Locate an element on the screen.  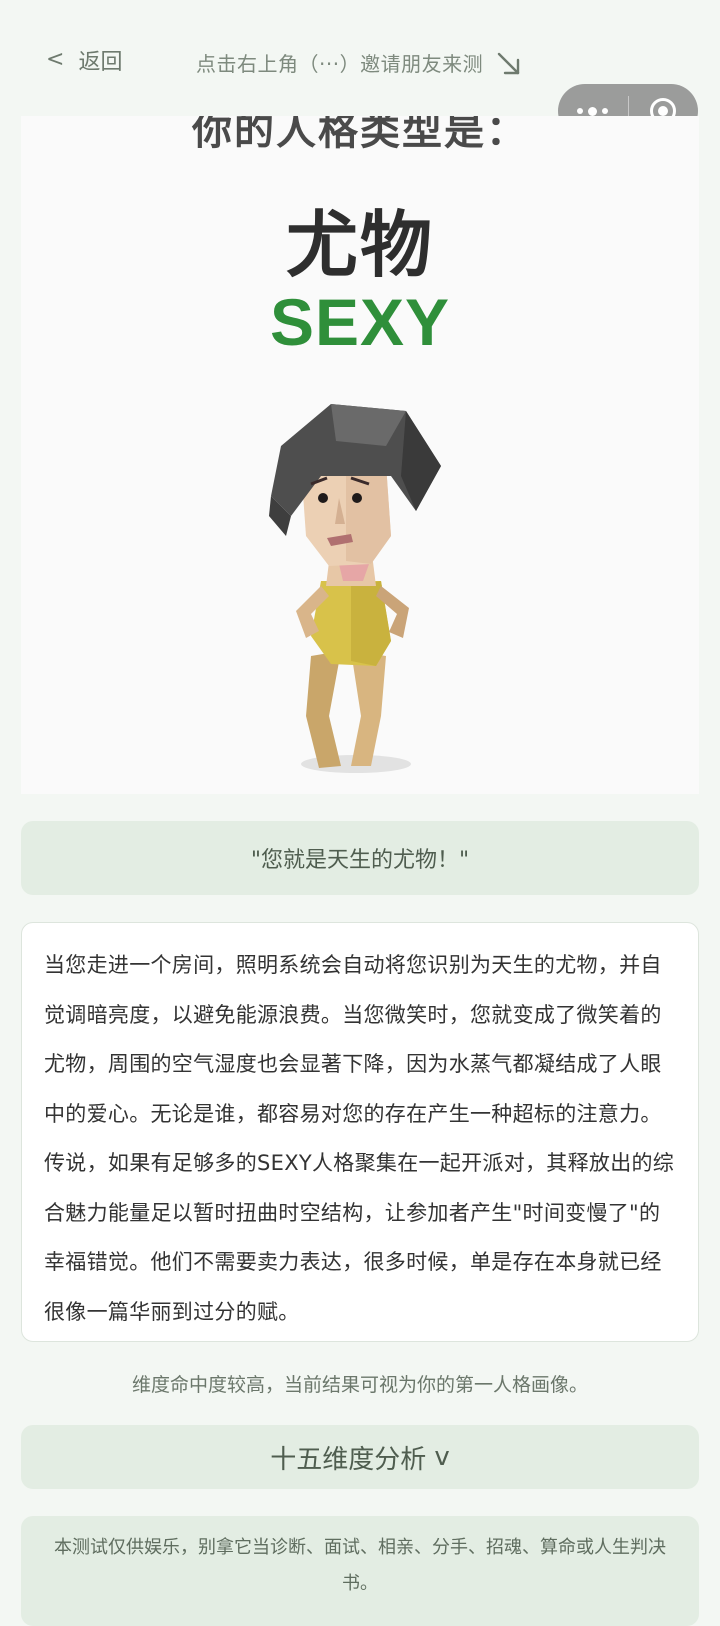
back-button: < 返回 is located at coordinates (84, 60).